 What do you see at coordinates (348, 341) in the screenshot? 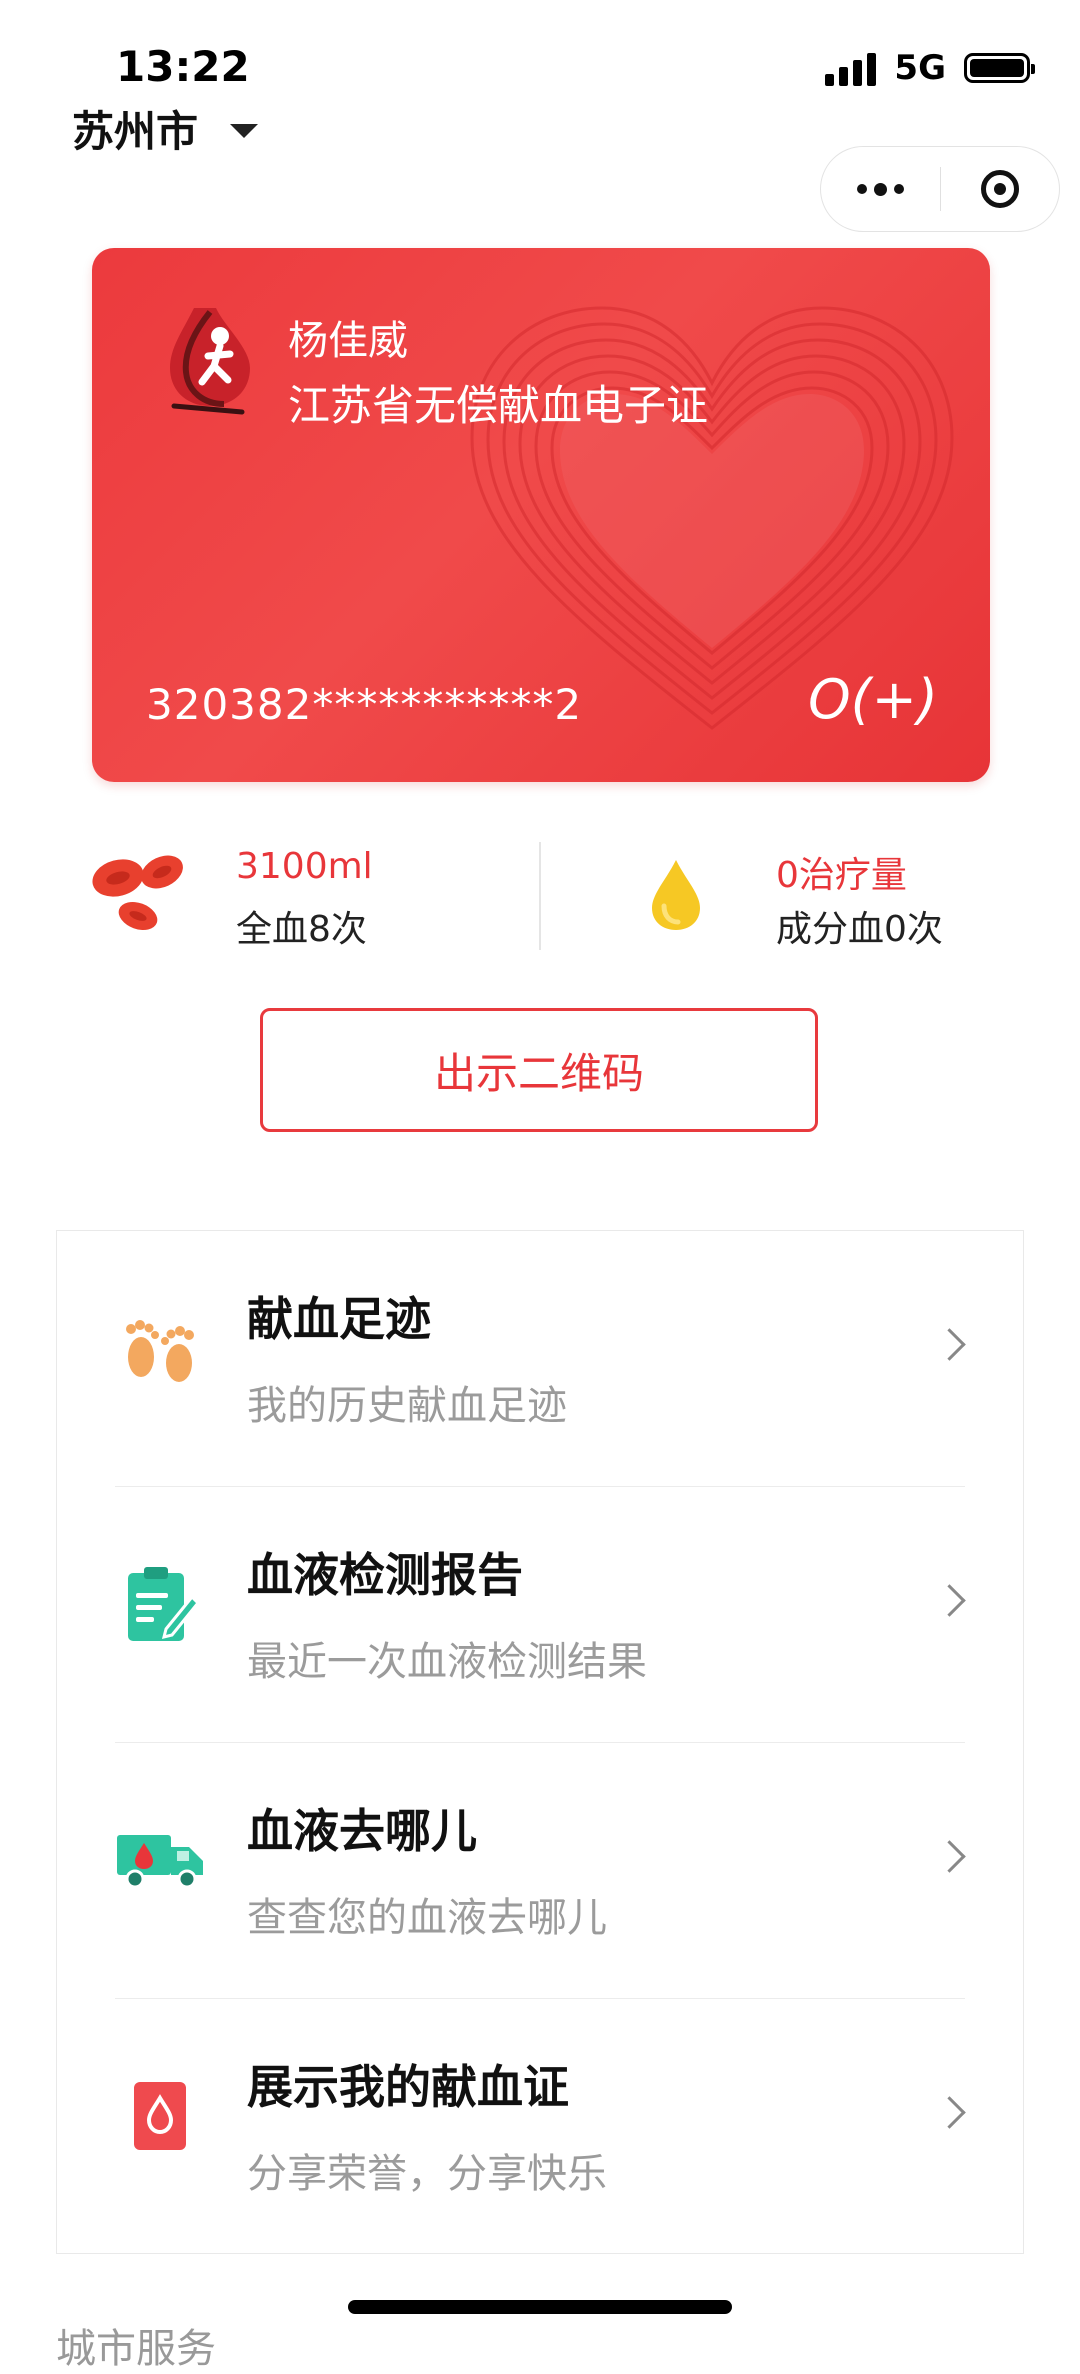
I see `donor-name: 杨佳威` at bounding box center [348, 341].